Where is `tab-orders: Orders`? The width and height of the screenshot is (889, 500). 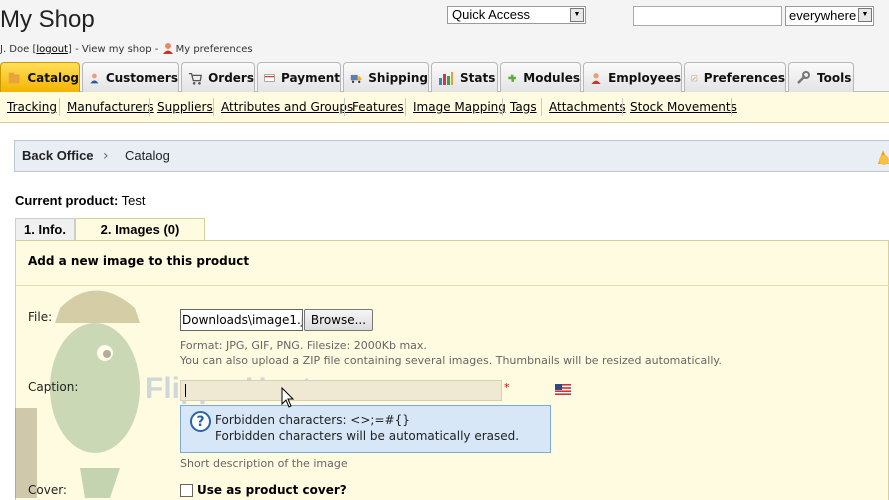
tab-orders: Orders is located at coordinates (218, 77).